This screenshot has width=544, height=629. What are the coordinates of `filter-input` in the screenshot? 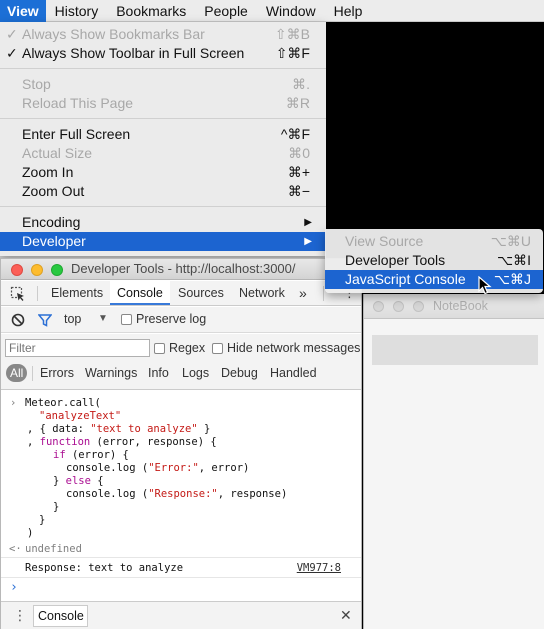 It's located at (77, 348).